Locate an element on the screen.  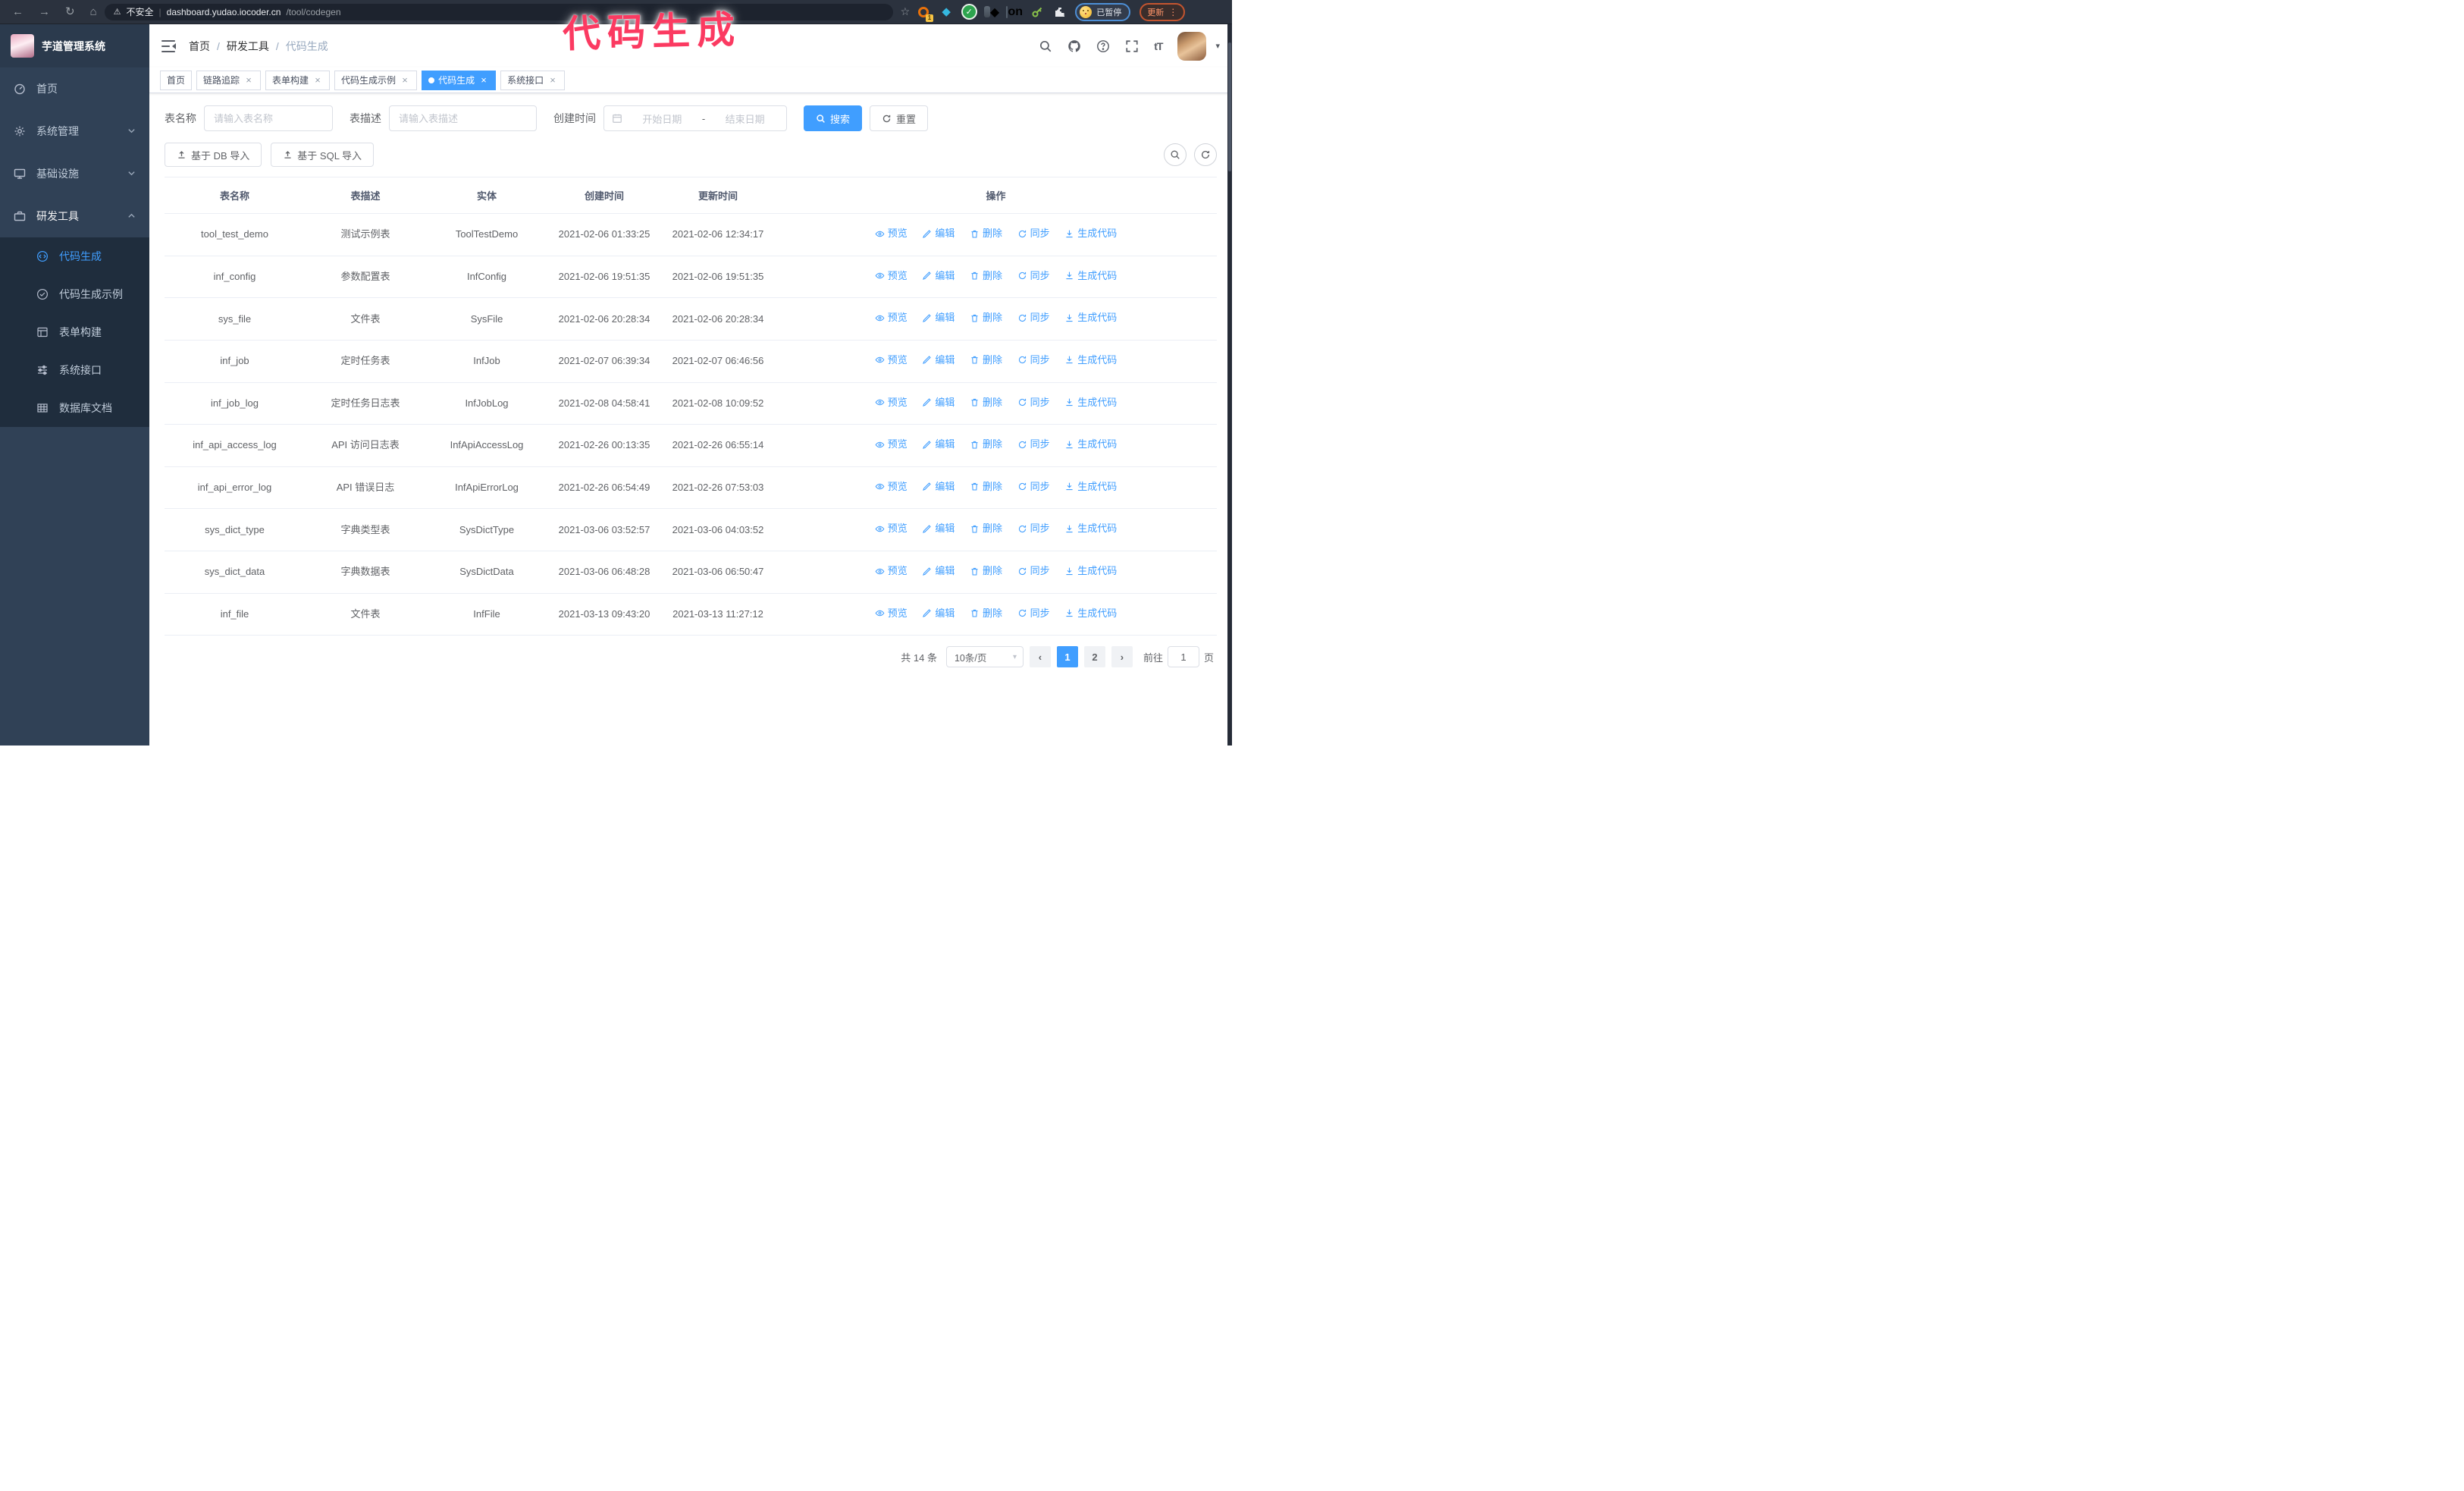
sidebar-item-form-builder: 表单构建 is located at coordinates (74, 332).